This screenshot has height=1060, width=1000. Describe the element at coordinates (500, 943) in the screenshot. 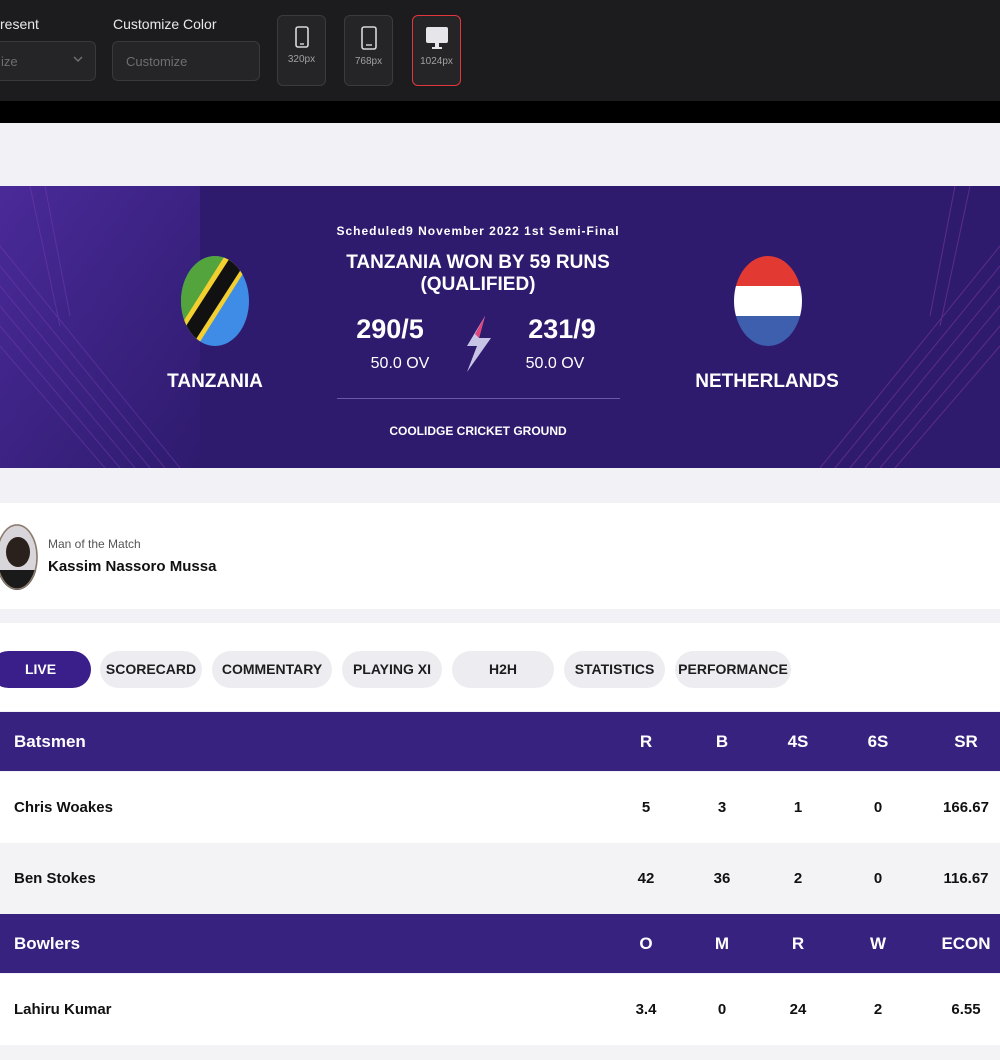

I see `bowlers-header: Bowlers O M R W ECON` at that location.